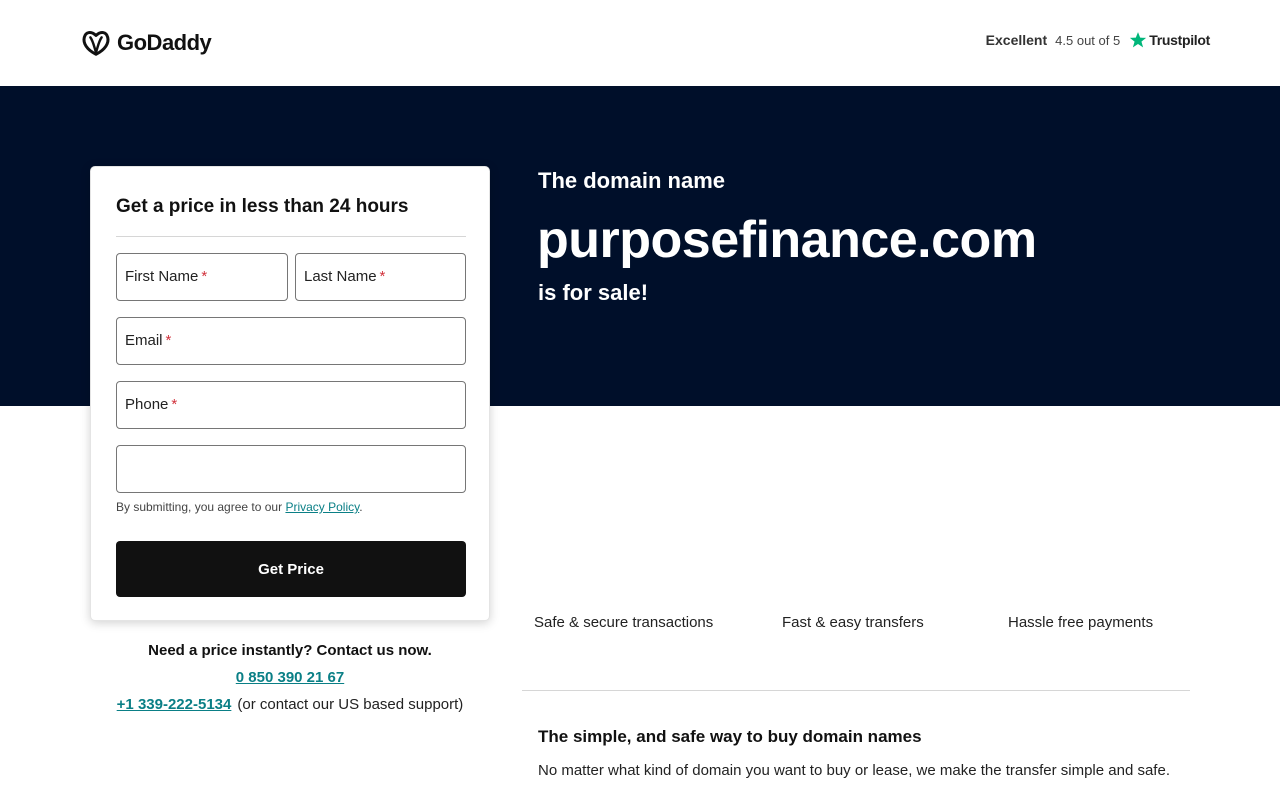  Describe the element at coordinates (166, 276) in the screenshot. I see `first-name-label: First Name *` at that location.